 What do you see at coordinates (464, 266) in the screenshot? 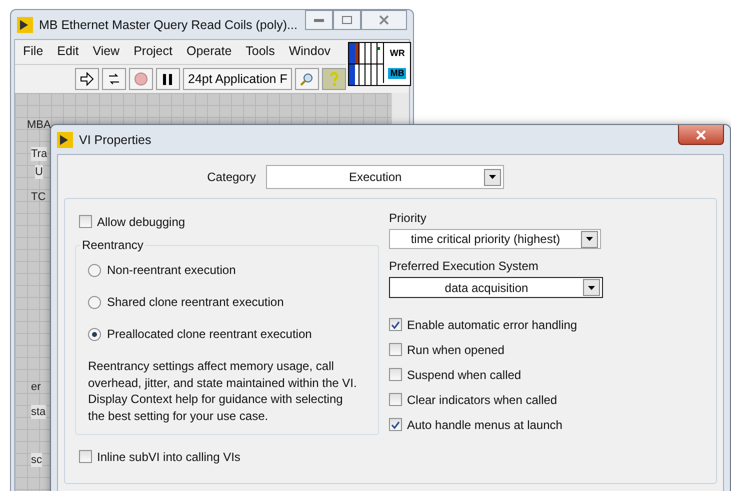
I see `execution-system-label: Preferred Execution System` at bounding box center [464, 266].